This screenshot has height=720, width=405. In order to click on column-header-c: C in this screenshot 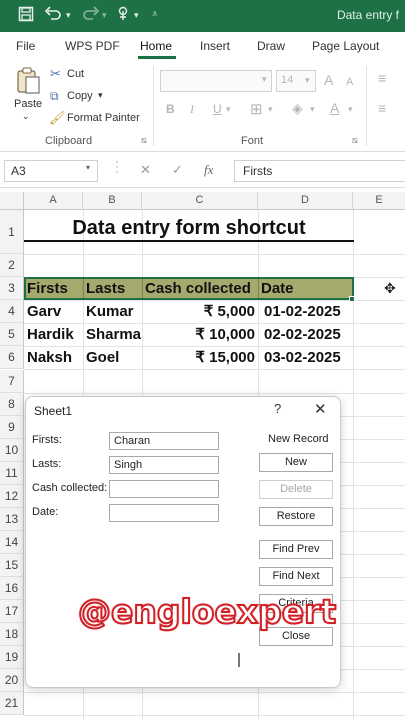, I will do `click(200, 201)`.